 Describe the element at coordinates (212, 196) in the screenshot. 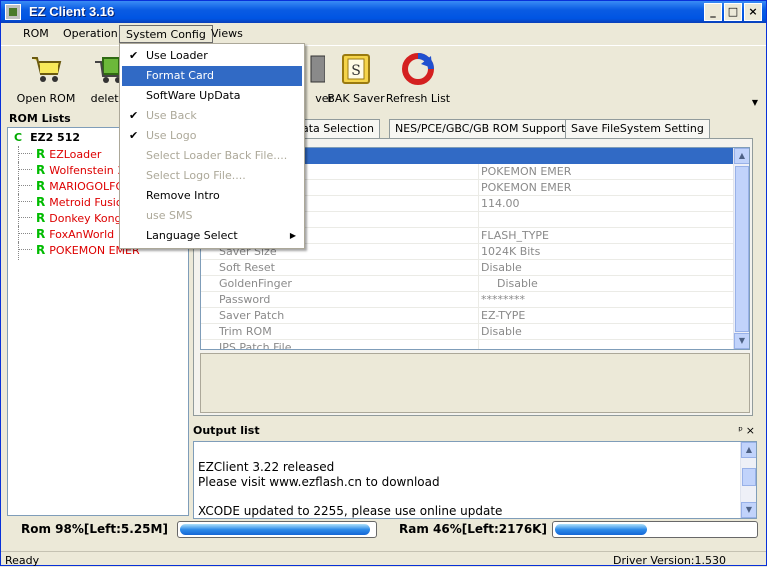

I see `menu-item-remove-intro: Remove Intro` at that location.